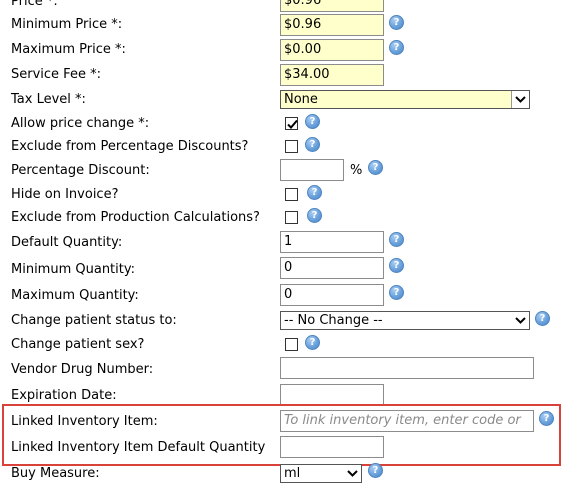  What do you see at coordinates (332, 447) in the screenshot?
I see `linked-default-qty-input` at bounding box center [332, 447].